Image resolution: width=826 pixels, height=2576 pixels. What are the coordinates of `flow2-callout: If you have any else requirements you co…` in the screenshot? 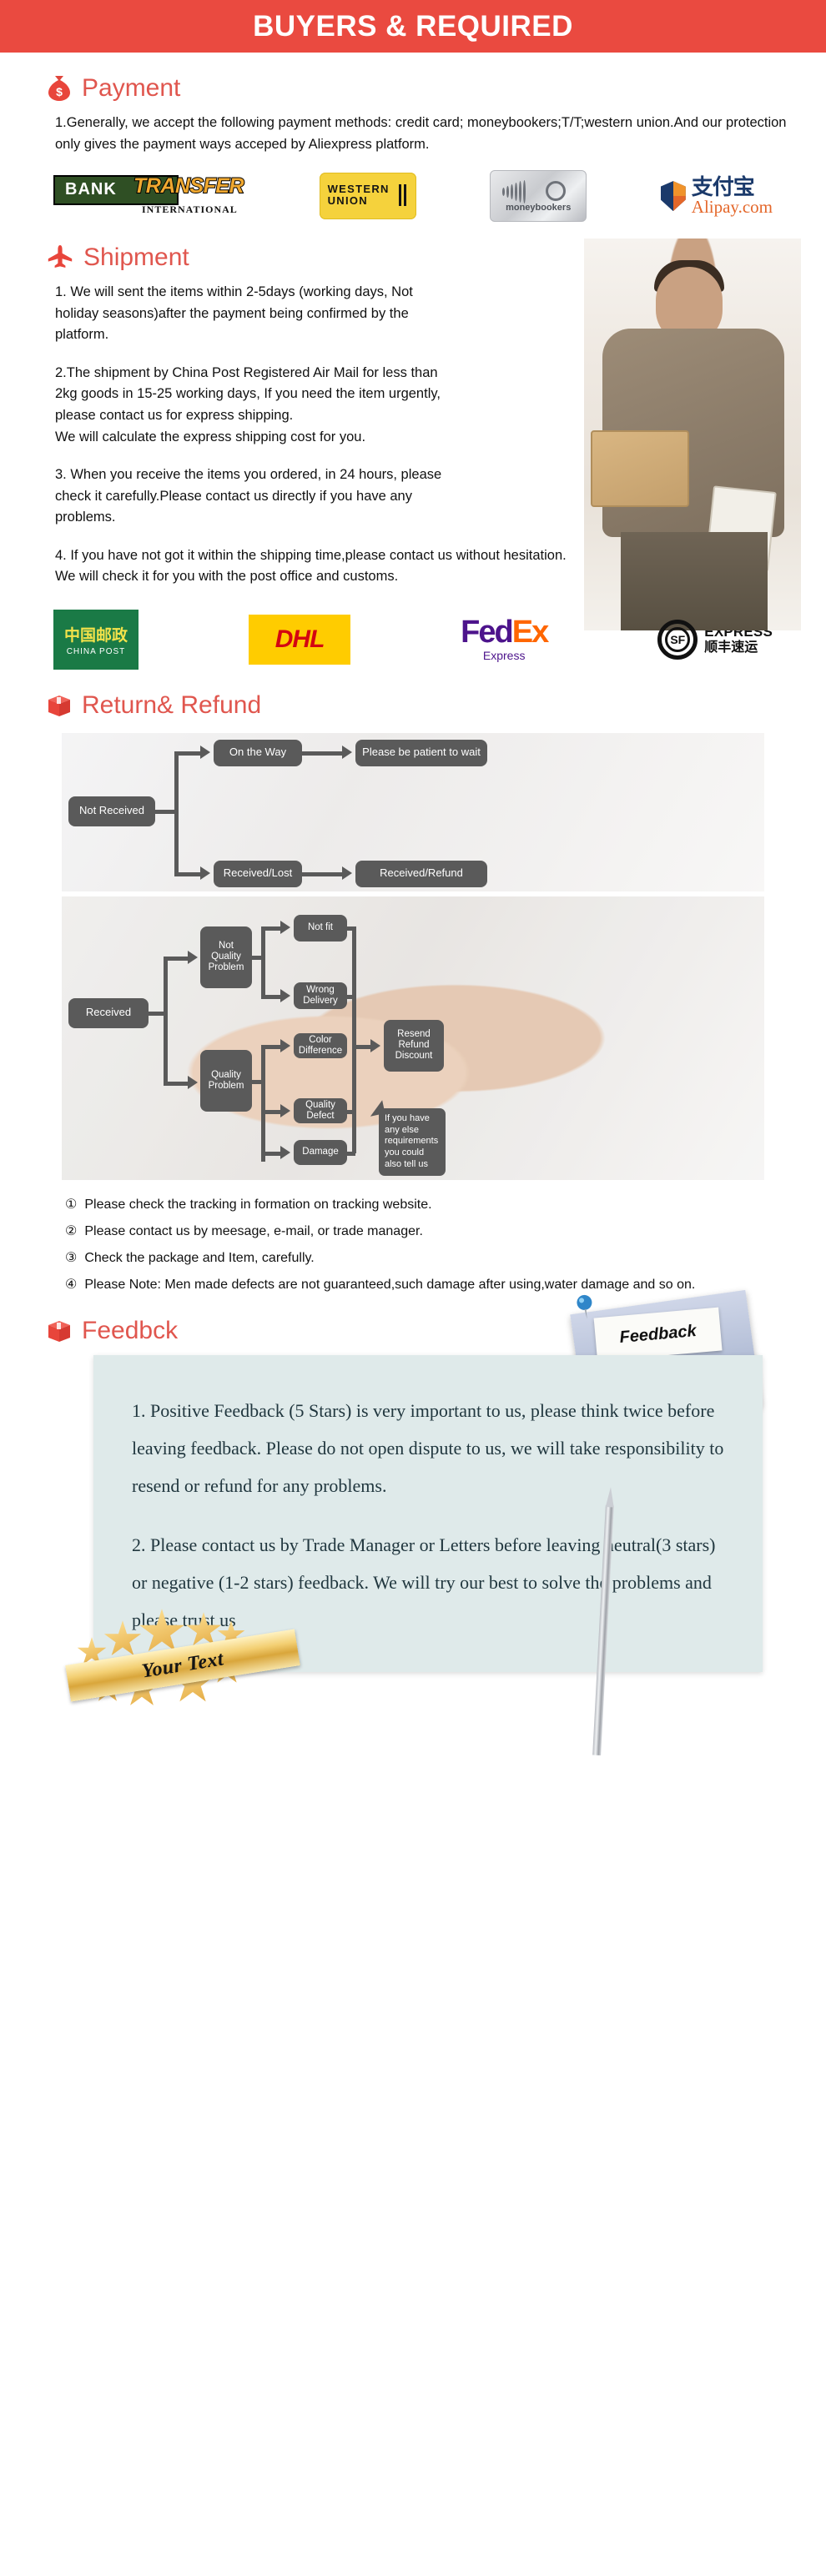 It's located at (413, 1141).